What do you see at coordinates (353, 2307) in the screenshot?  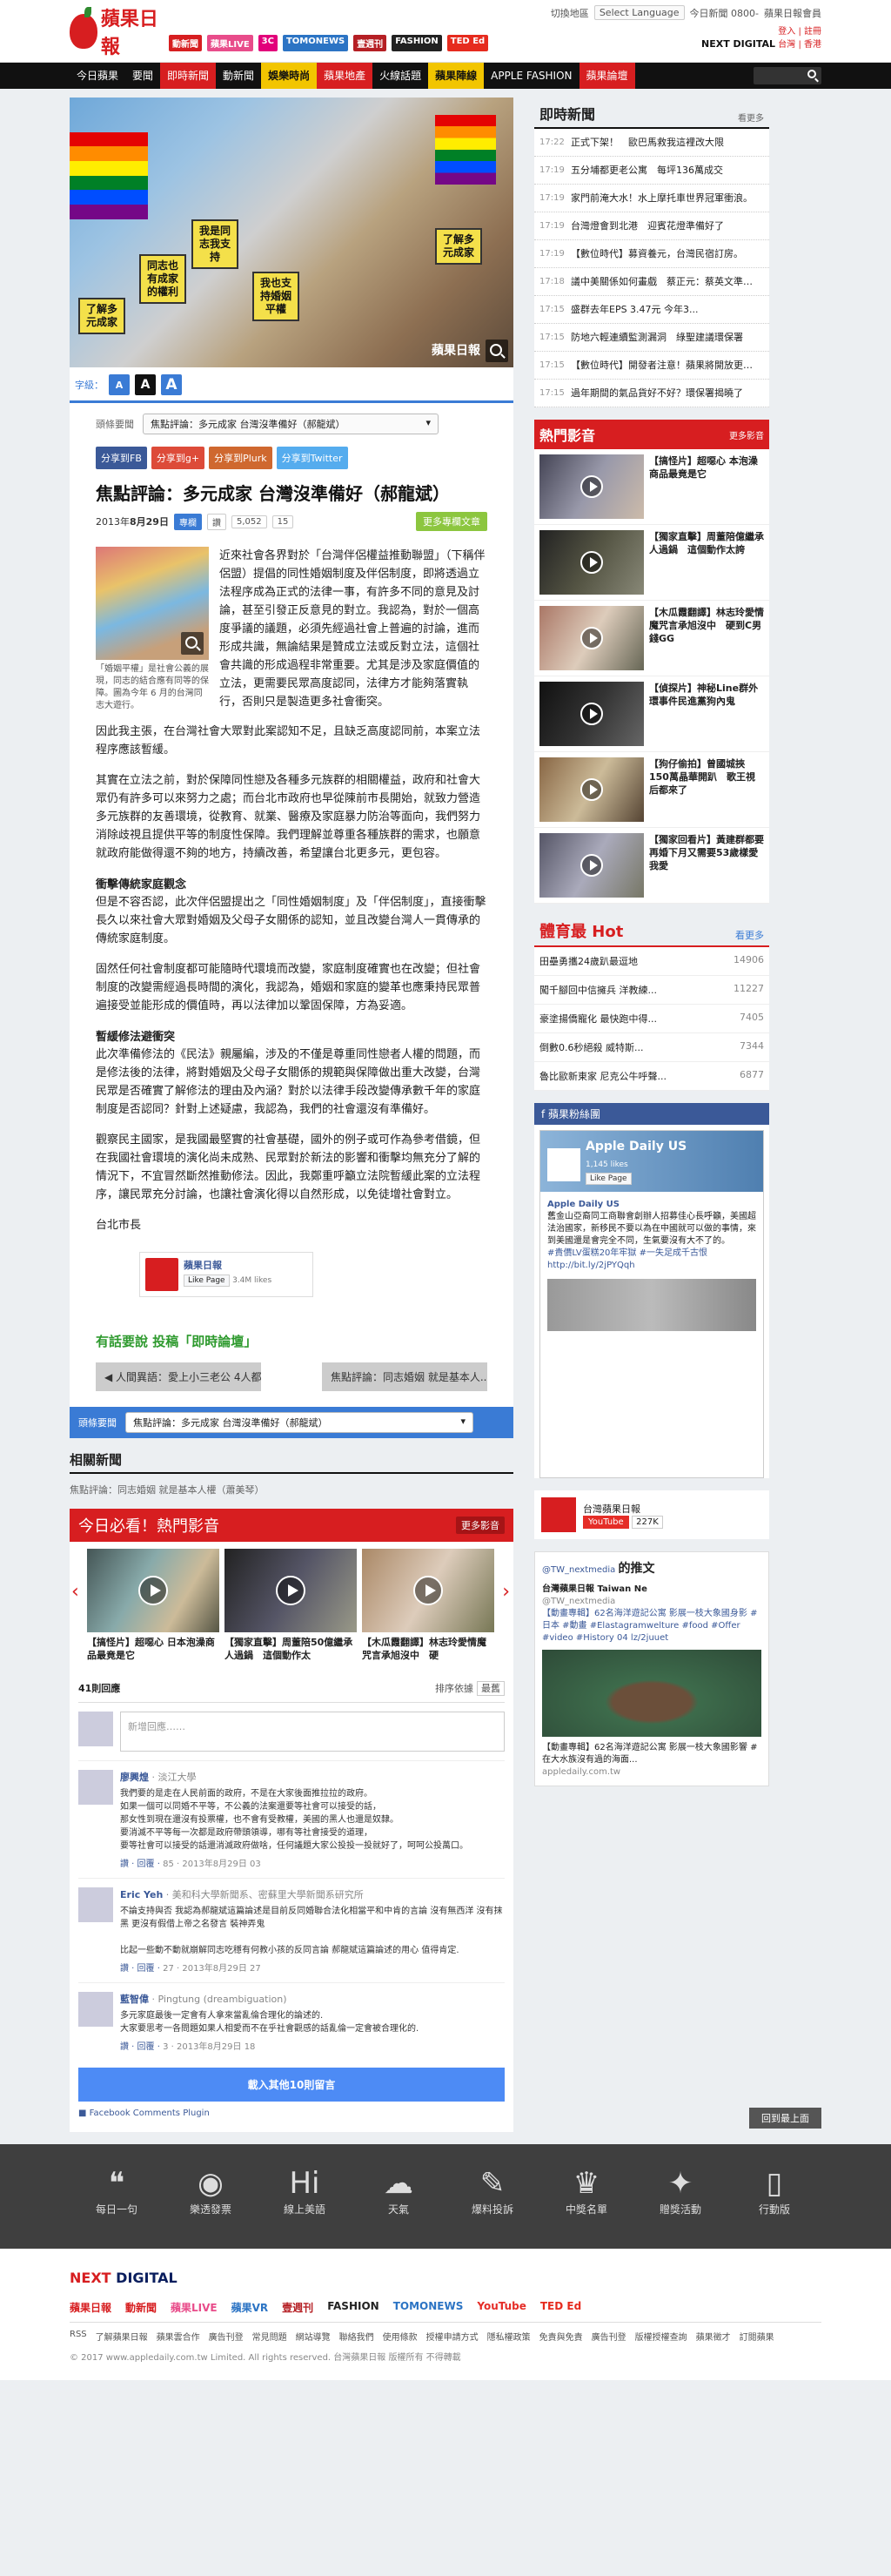 I see `footer-brand-link: FASHION` at bounding box center [353, 2307].